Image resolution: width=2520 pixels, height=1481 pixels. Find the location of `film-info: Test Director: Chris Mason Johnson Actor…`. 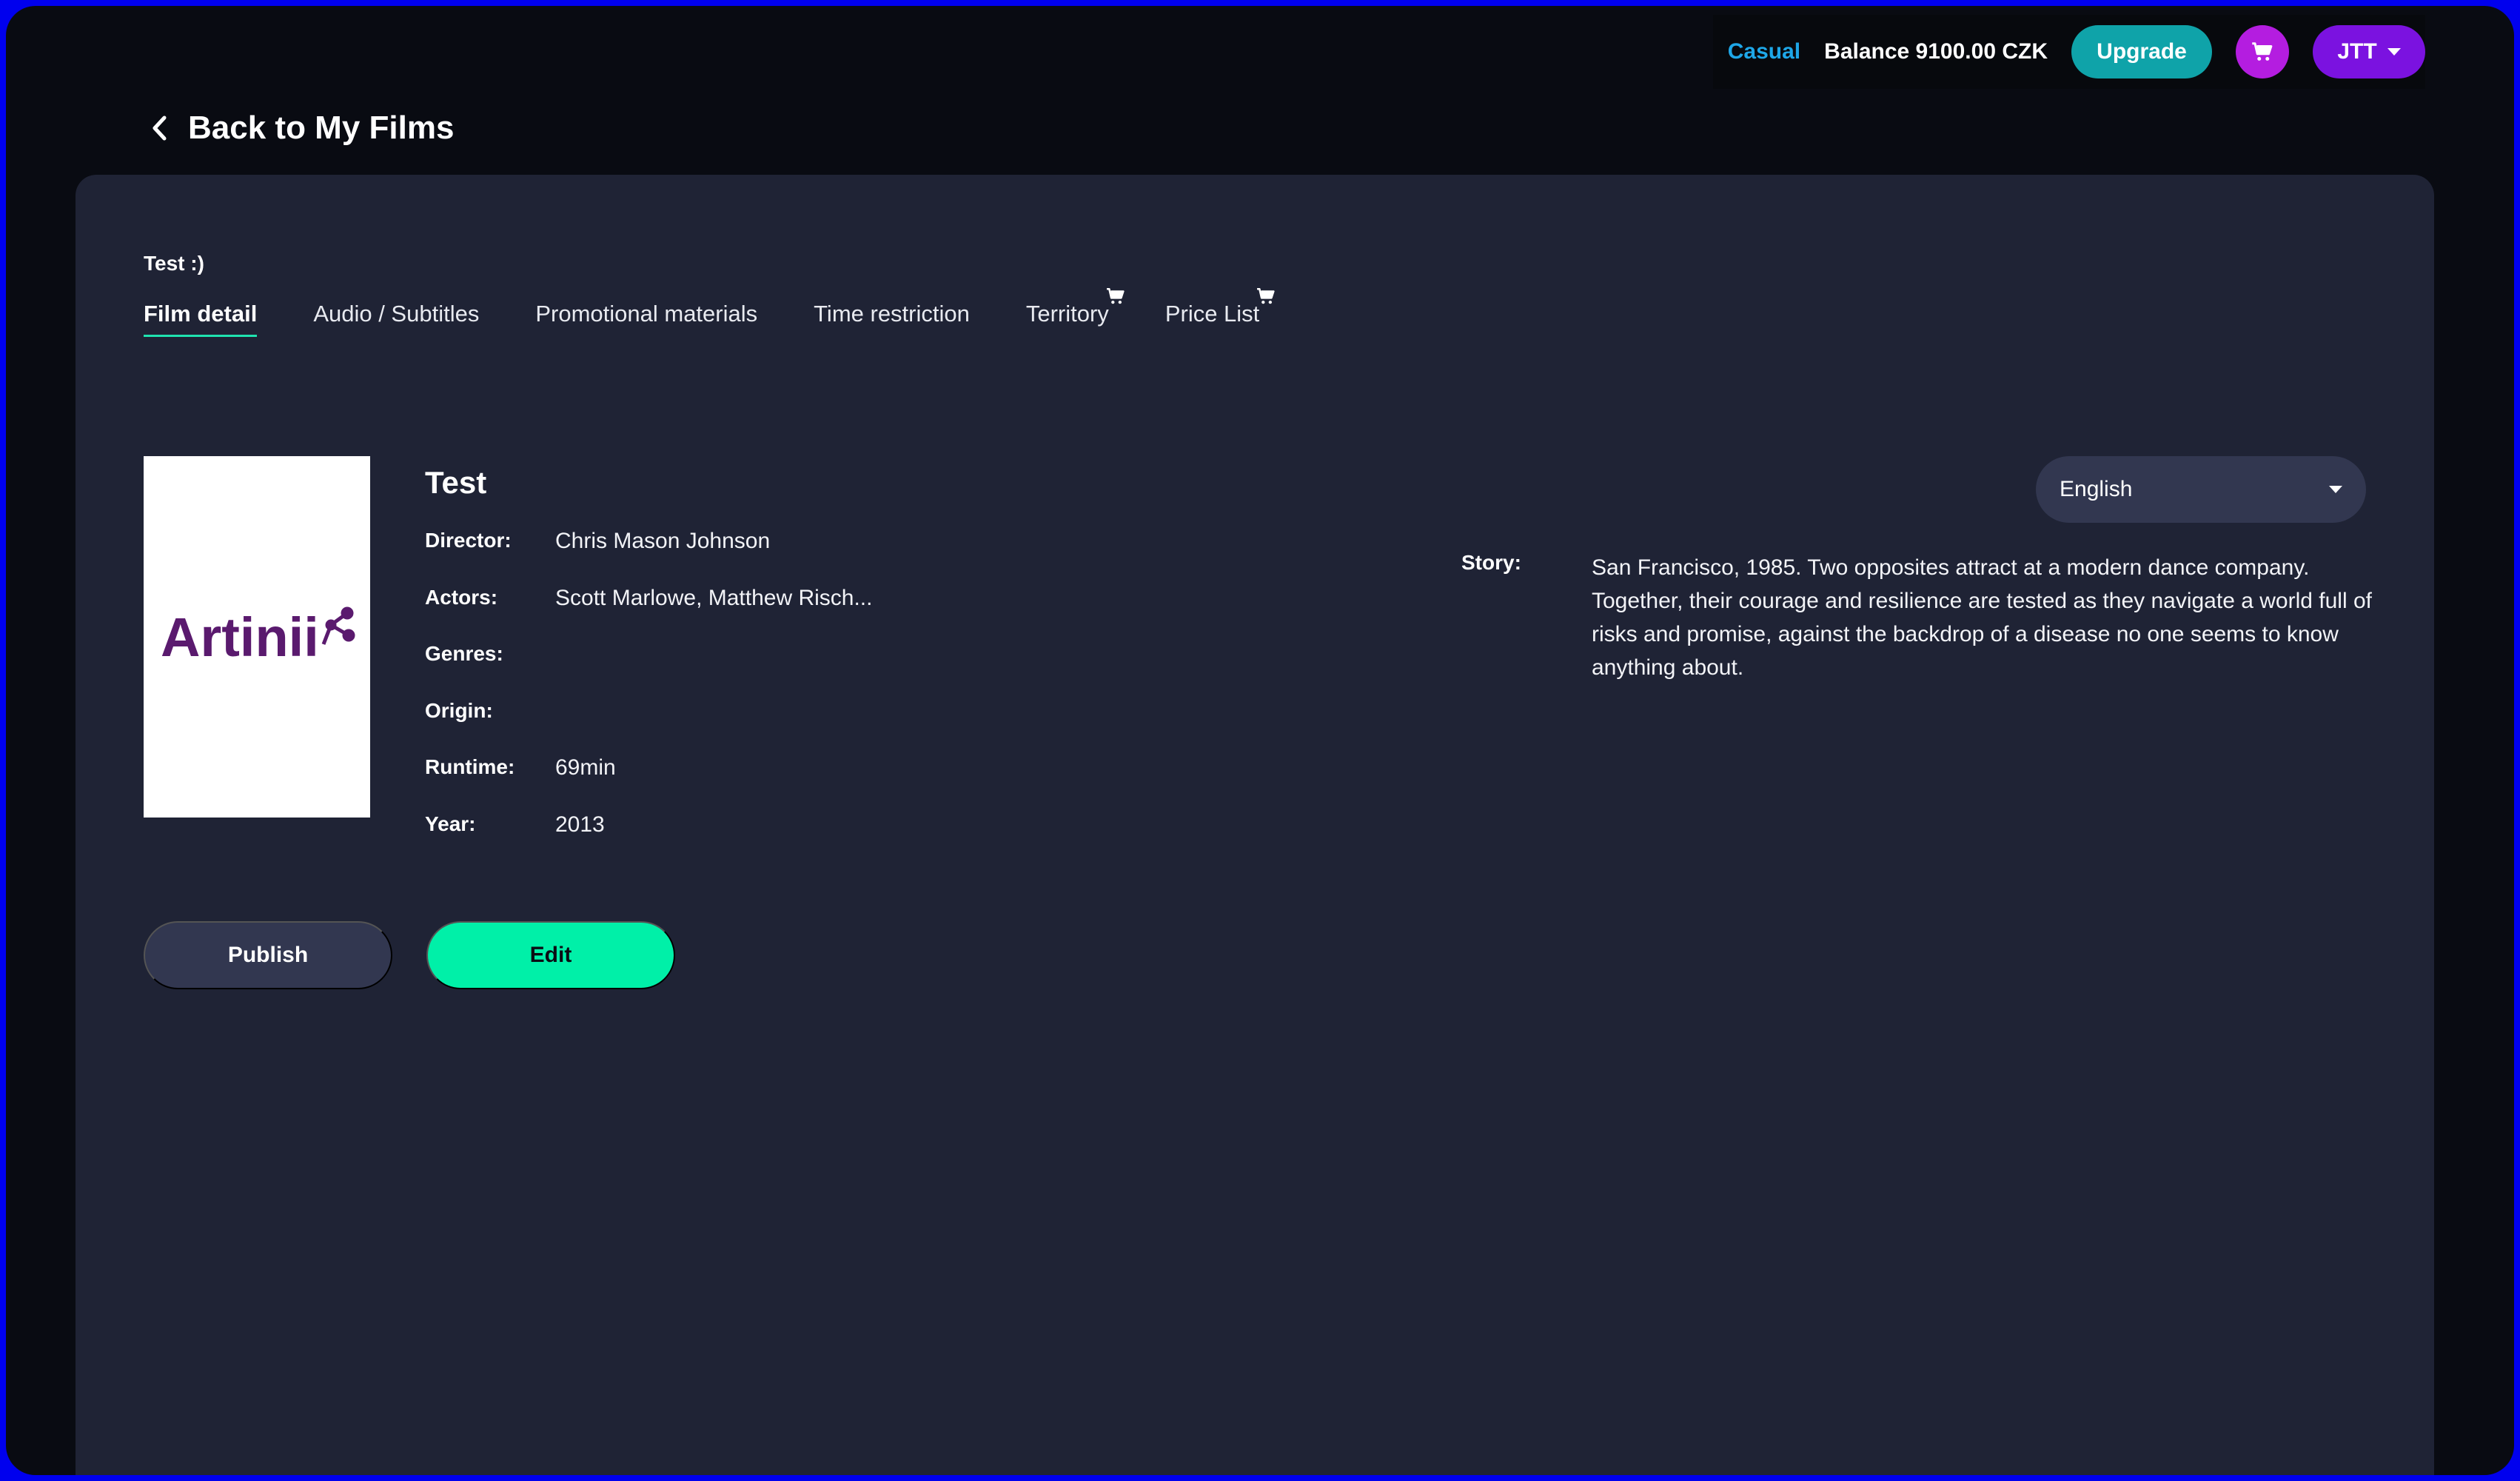

film-info: Test Director: Chris Mason Johnson Actor… is located at coordinates (648, 667).